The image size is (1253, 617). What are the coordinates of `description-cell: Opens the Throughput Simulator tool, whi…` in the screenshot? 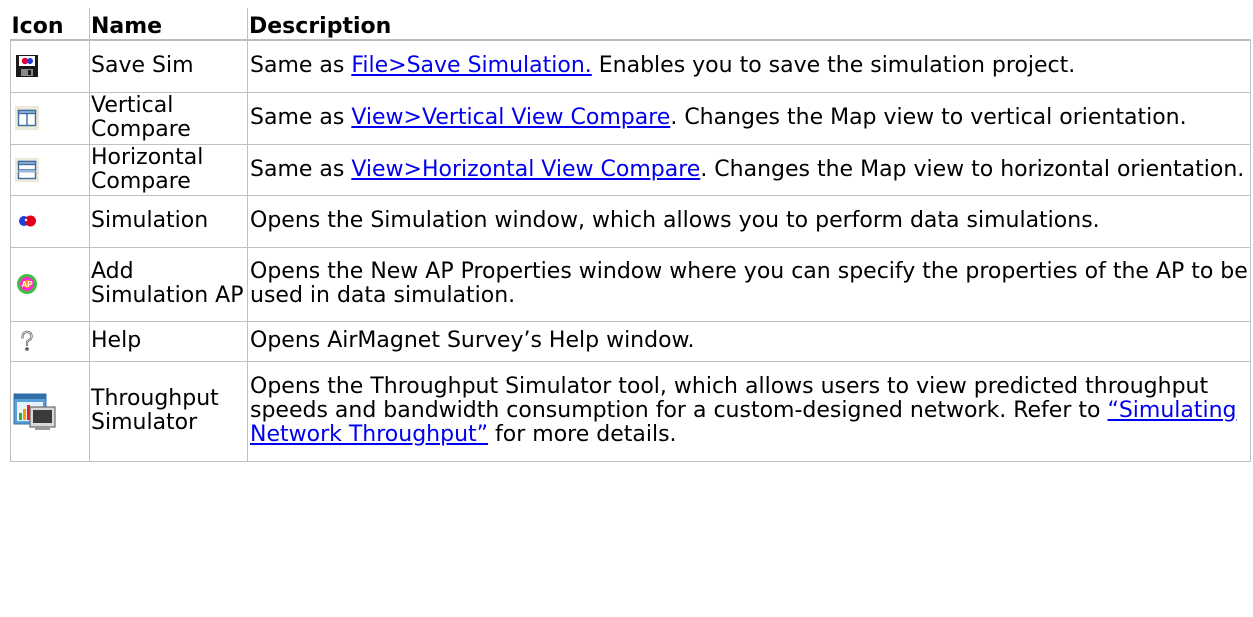 It's located at (749, 411).